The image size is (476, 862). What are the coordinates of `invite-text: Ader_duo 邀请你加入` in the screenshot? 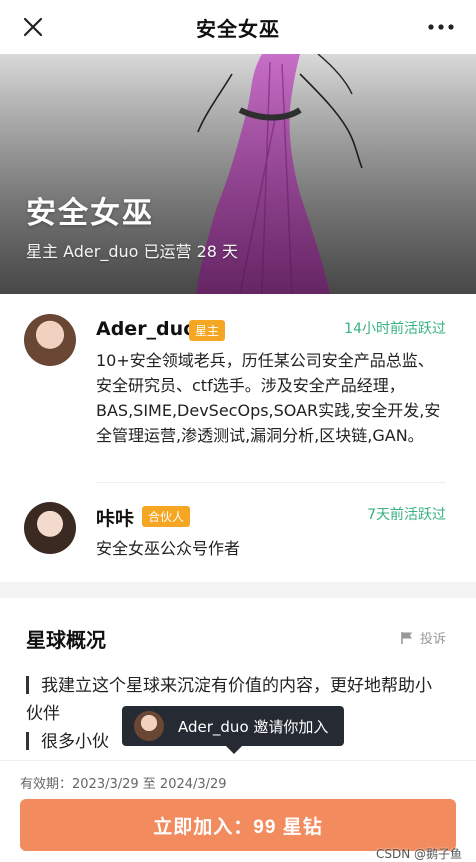 It's located at (253, 726).